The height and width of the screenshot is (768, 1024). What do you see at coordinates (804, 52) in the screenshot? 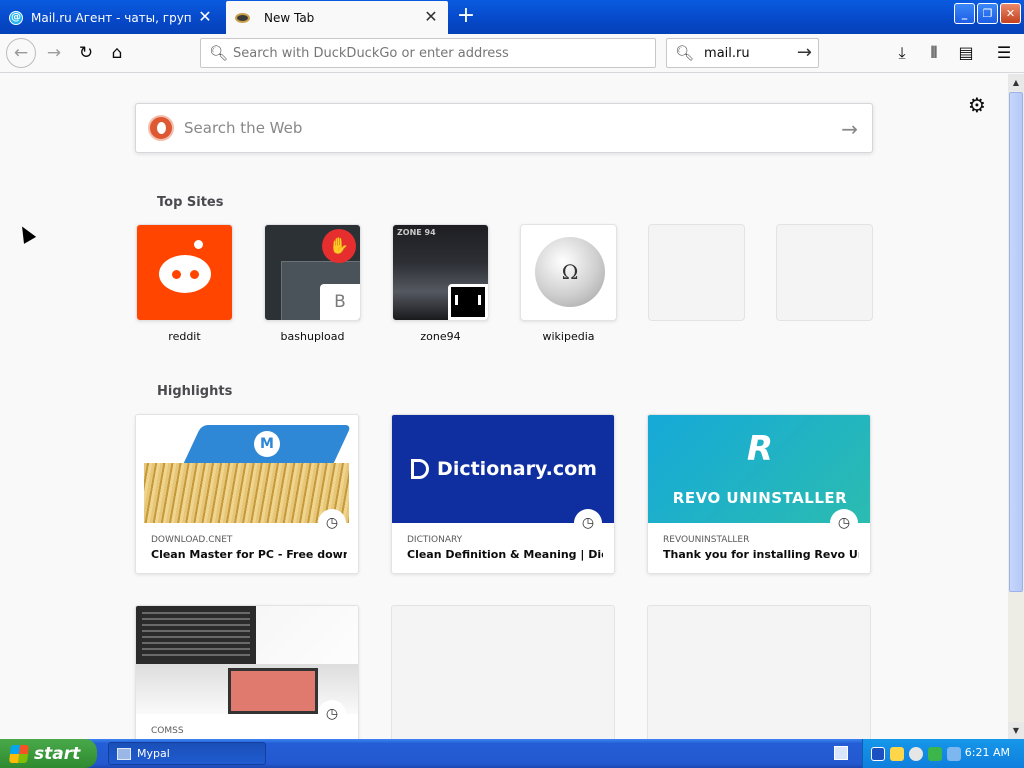
I see `search-go-arrow-icon: →` at bounding box center [804, 52].